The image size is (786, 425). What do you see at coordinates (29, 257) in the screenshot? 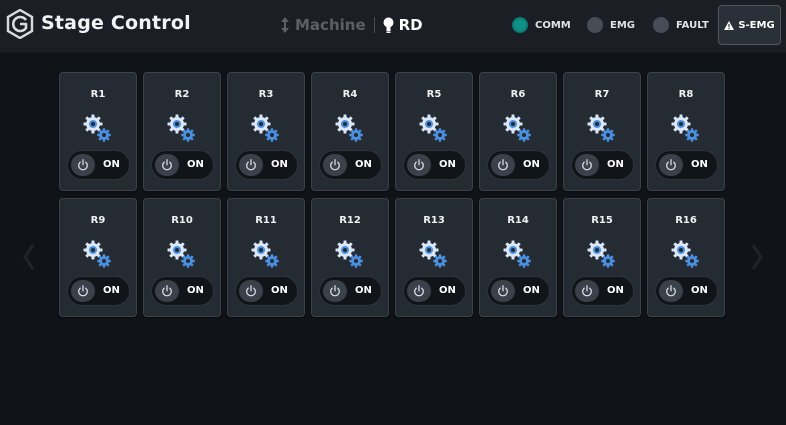
I see `chevron-left-icon` at bounding box center [29, 257].